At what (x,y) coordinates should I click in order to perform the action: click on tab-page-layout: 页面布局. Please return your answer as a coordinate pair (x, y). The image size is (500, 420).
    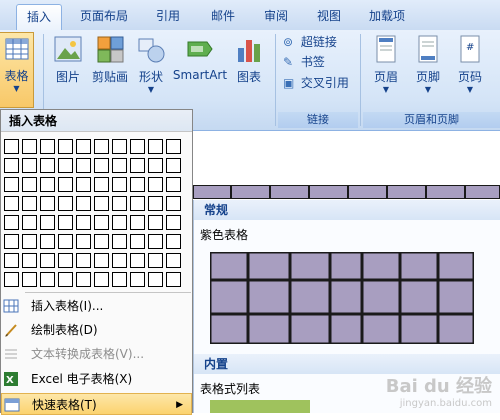
    Looking at the image, I should click on (104, 16).